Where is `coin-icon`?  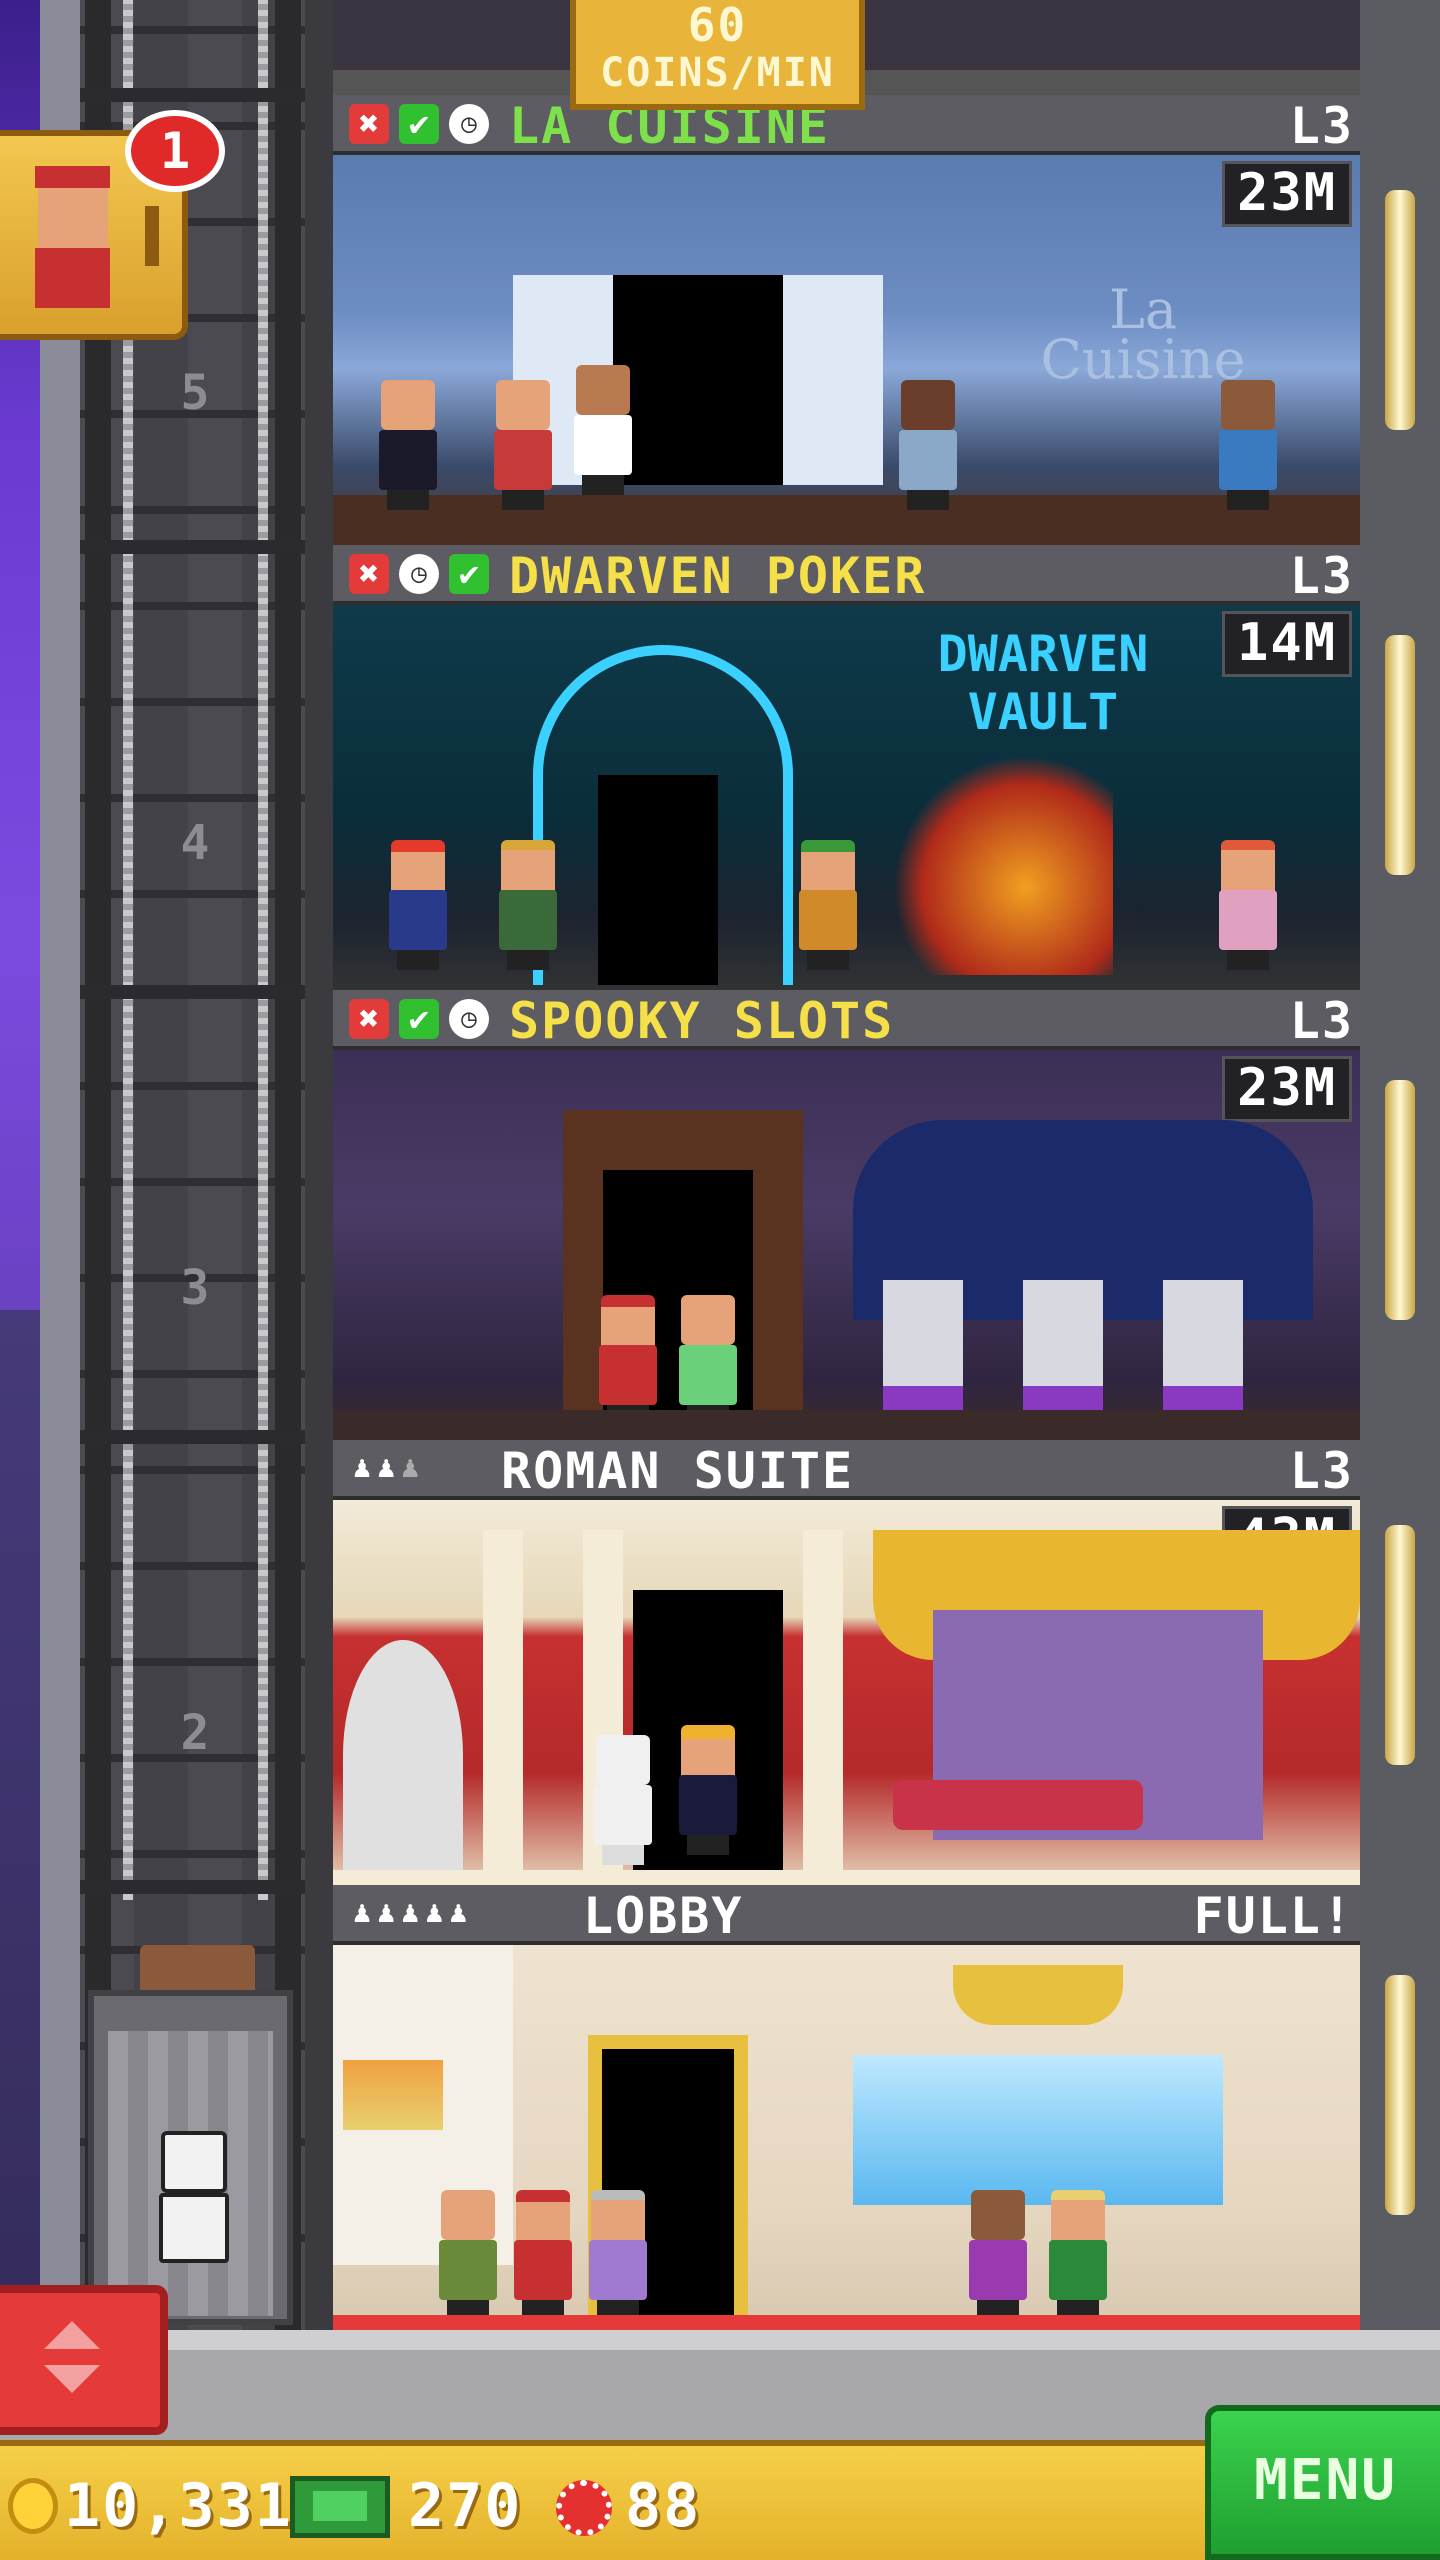
coin-icon is located at coordinates (33, 2506).